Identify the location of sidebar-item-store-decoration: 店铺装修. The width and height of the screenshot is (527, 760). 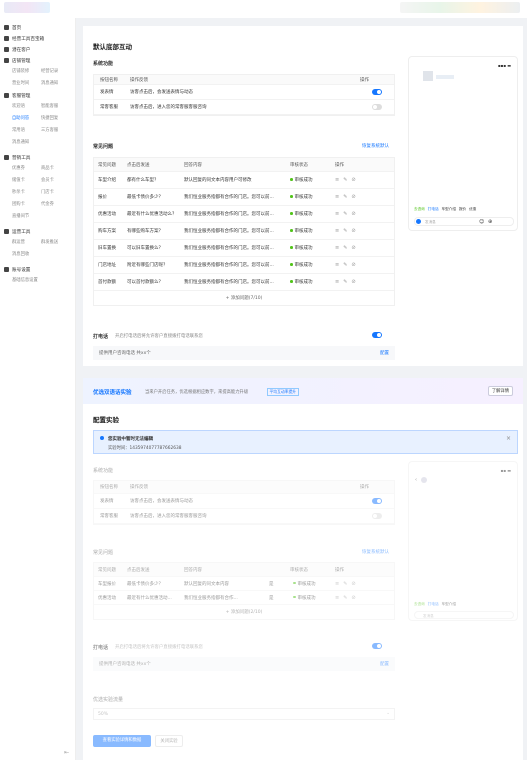
(26, 72).